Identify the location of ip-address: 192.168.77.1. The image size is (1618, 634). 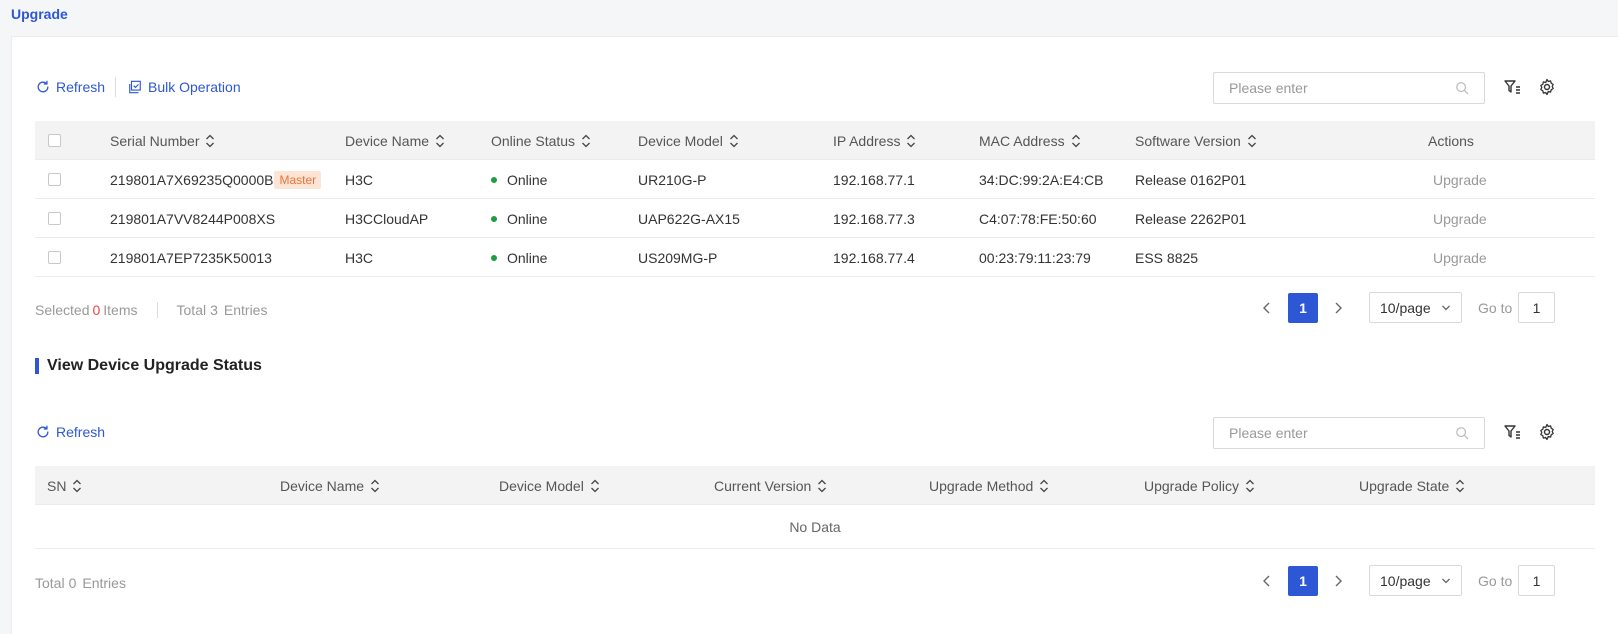
(874, 179).